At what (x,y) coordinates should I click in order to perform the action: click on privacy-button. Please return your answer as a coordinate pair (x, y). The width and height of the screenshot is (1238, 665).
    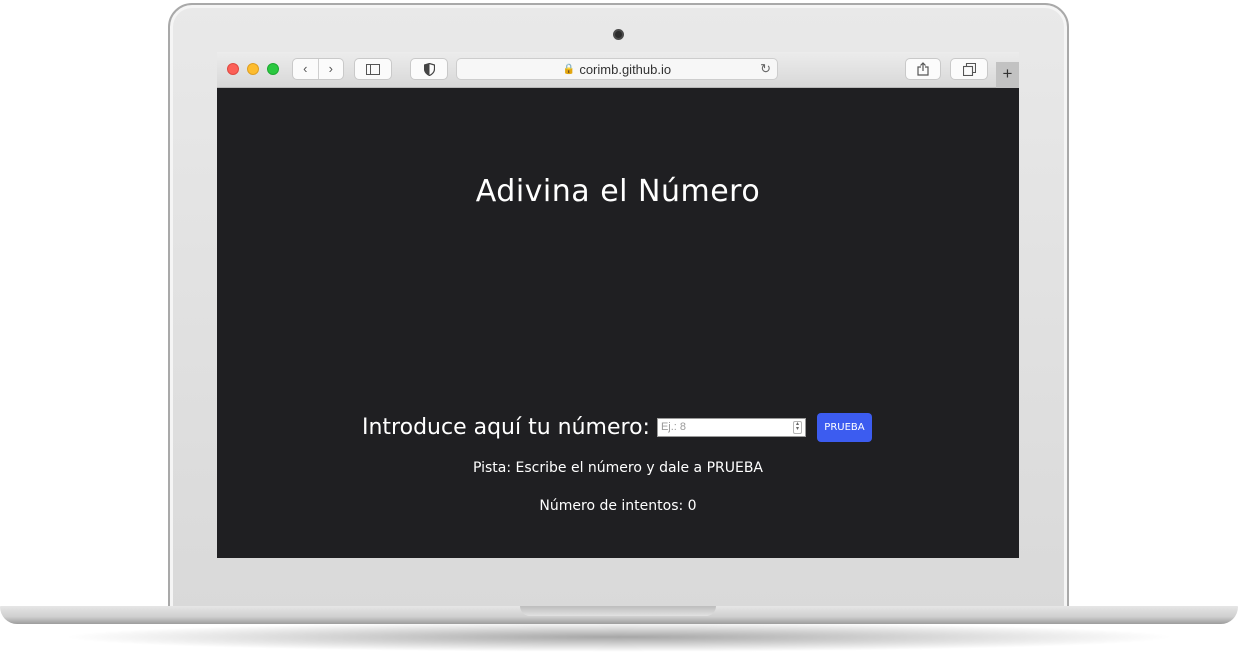
    Looking at the image, I should click on (429, 69).